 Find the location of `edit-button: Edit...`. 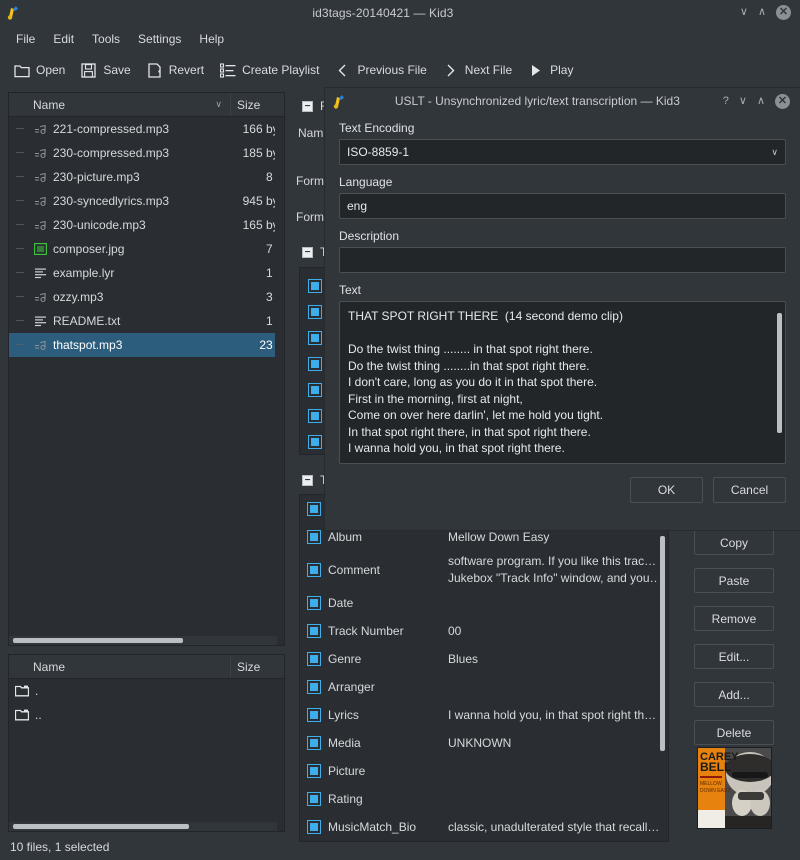

edit-button: Edit... is located at coordinates (734, 656).